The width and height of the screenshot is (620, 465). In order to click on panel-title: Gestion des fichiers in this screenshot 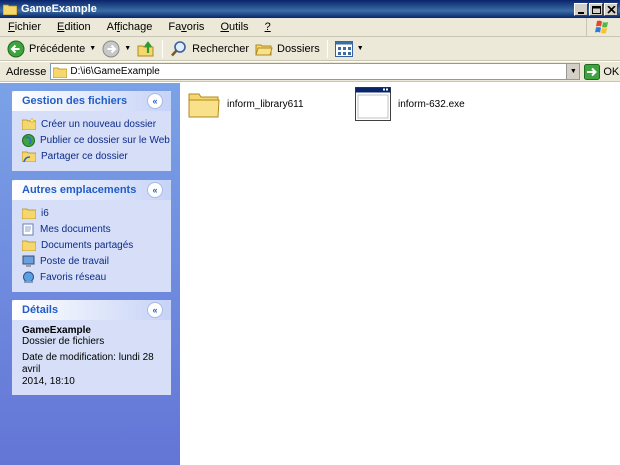, I will do `click(75, 101)`.